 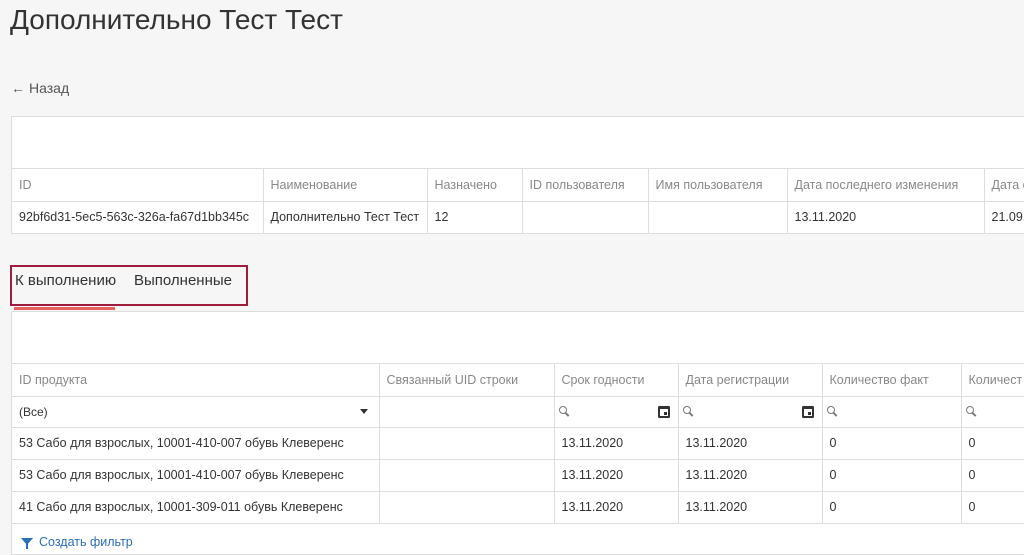 What do you see at coordinates (585, 217) in the screenshot?
I see `summary-cell-user-id` at bounding box center [585, 217].